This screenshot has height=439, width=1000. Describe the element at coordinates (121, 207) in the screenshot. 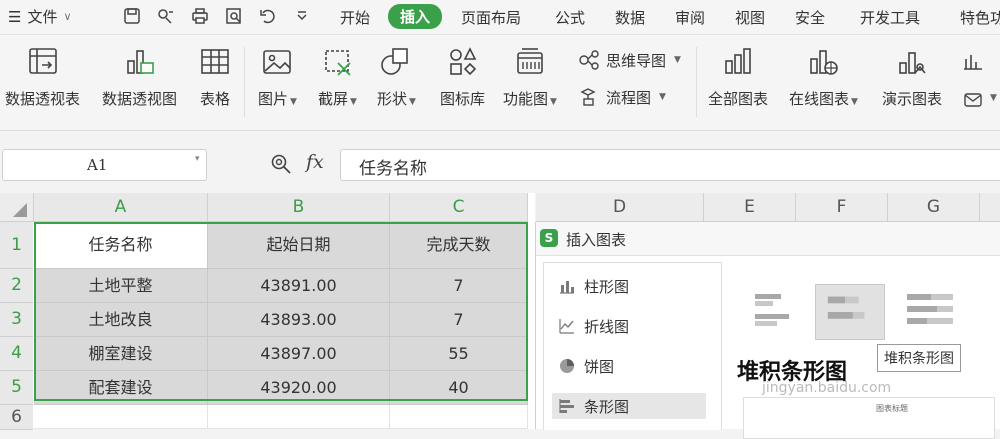

I see `column-header-a: A` at that location.